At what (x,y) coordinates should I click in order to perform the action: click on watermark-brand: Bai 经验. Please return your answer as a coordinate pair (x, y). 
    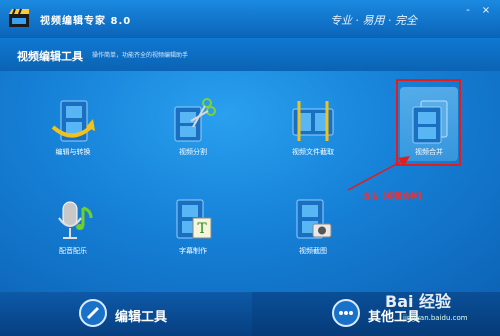
    Looking at the image, I should click on (418, 301).